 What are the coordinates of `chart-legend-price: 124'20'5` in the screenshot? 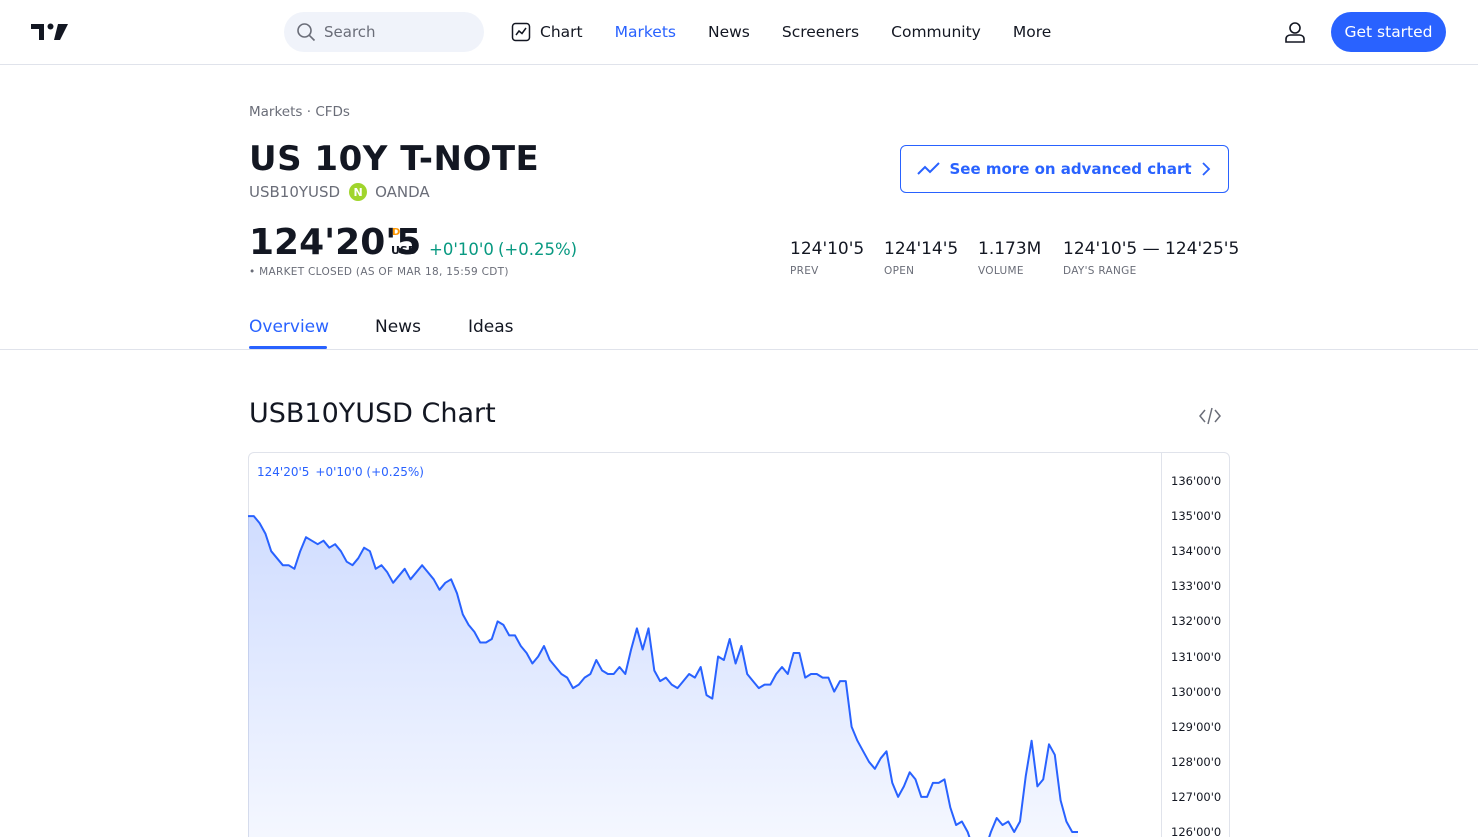 It's located at (283, 472).